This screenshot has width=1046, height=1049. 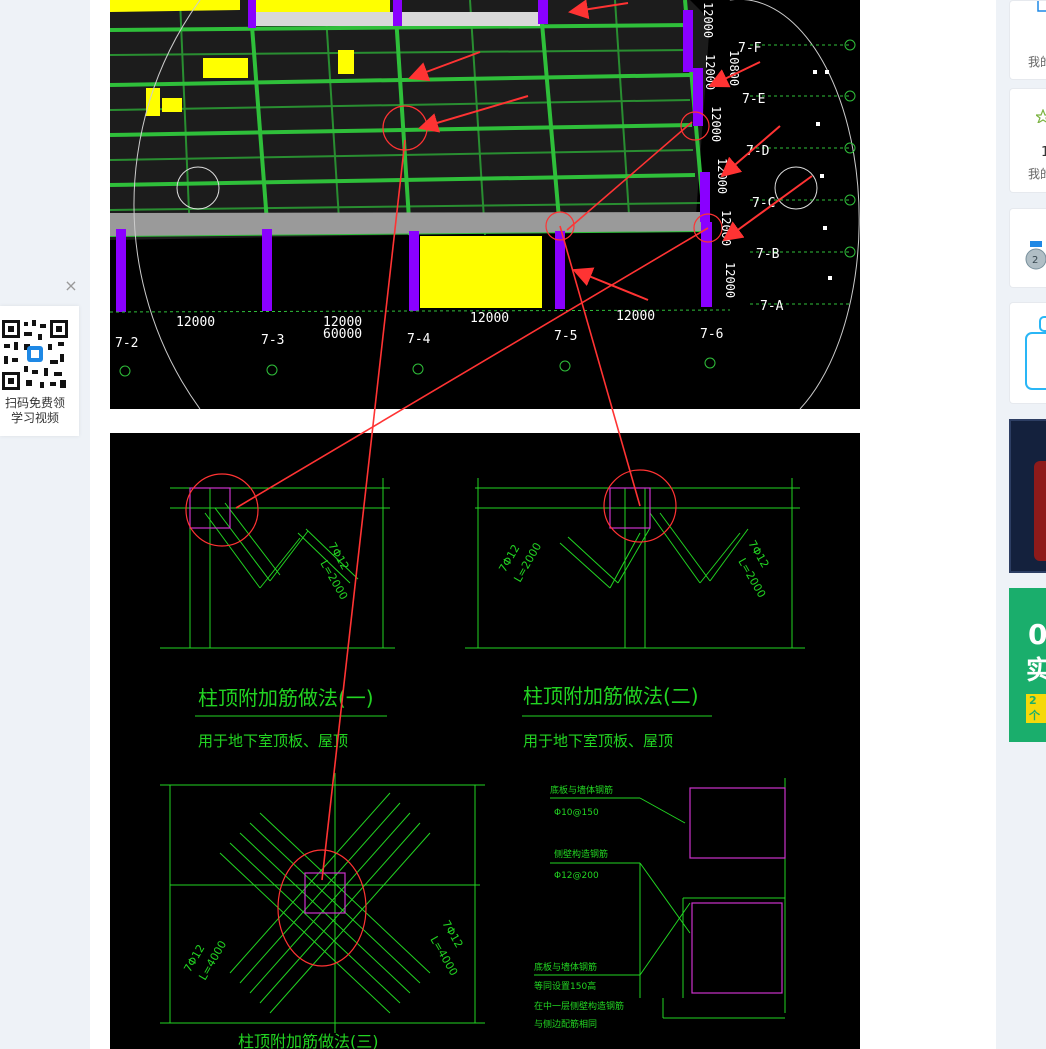 I want to click on detail1-title: 柱顶附加筋做法(一), so click(x=286, y=698).